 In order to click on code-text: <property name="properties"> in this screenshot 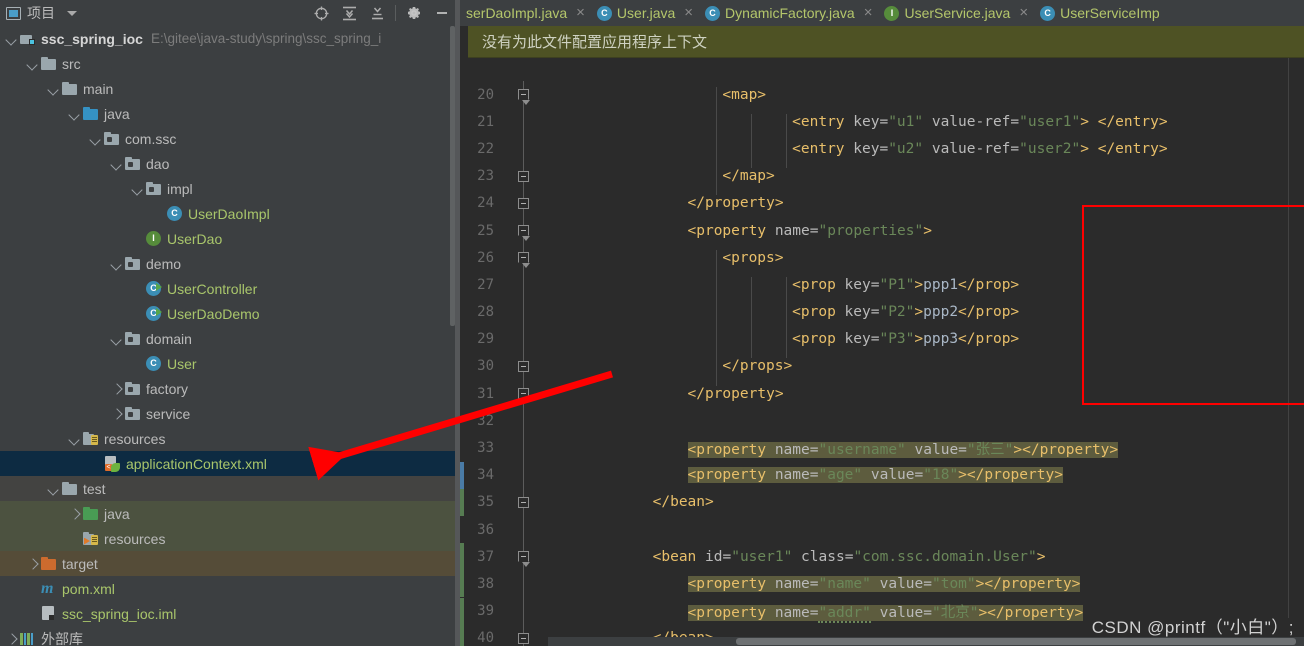, I will do `click(924, 231)`.